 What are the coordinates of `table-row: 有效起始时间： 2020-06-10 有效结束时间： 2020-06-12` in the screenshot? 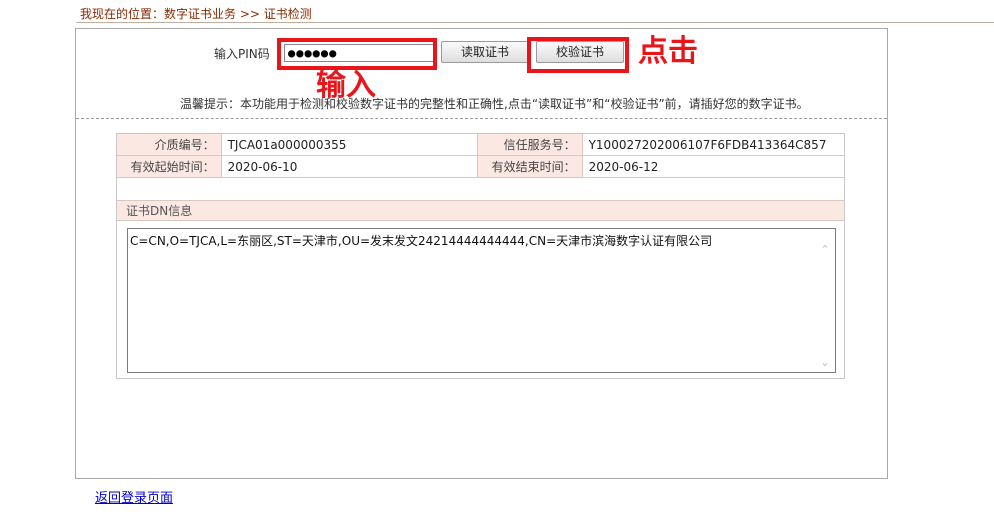 It's located at (481, 166).